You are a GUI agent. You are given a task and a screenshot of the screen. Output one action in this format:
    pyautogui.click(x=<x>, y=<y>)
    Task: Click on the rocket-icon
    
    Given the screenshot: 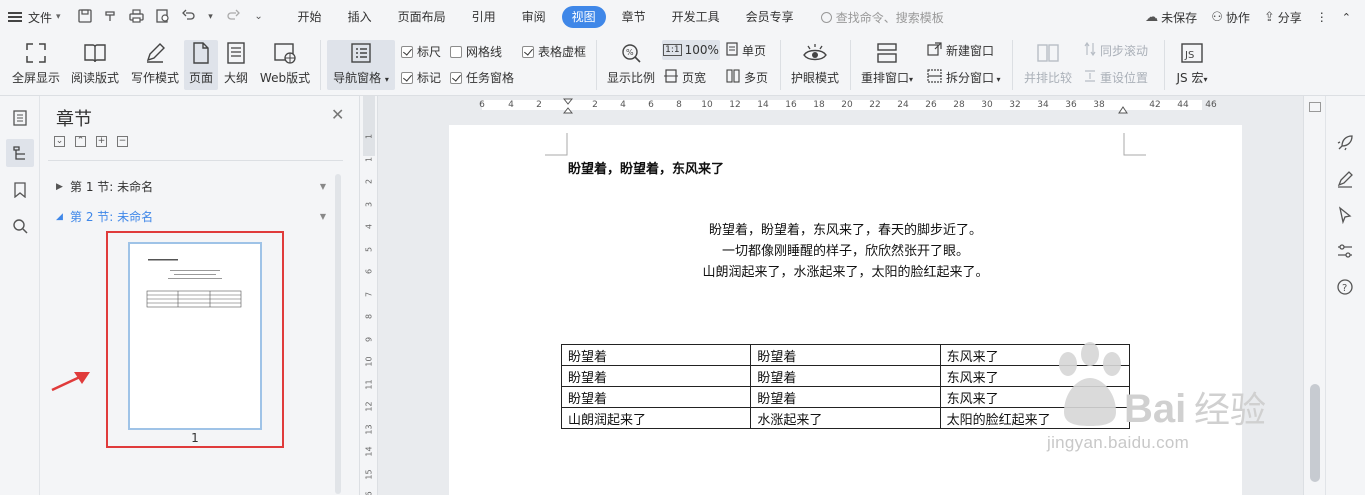 What is the action you would take?
    pyautogui.click(x=1345, y=143)
    